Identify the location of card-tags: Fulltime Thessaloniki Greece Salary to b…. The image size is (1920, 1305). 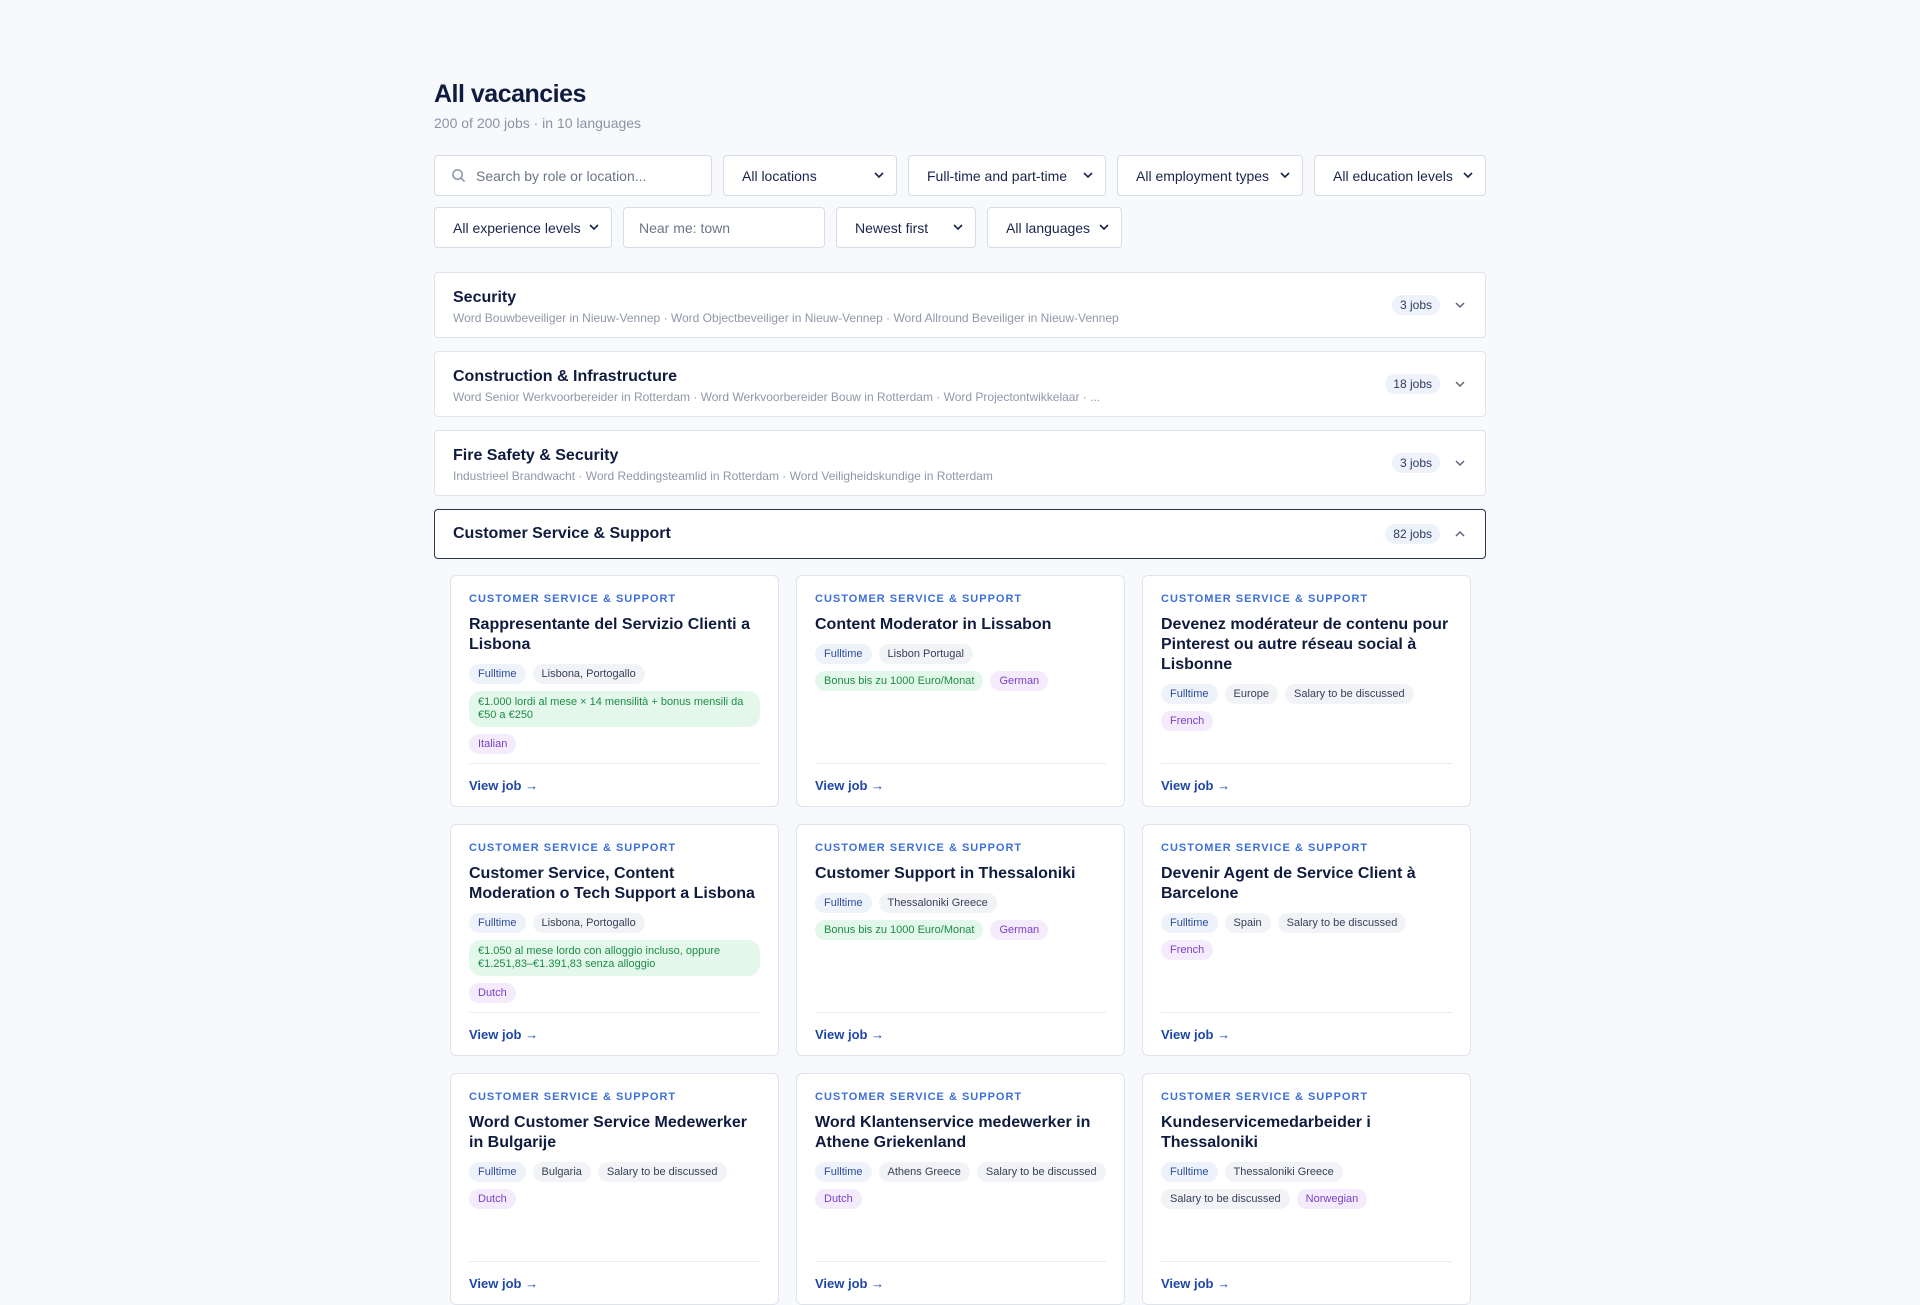
(1306, 1185).